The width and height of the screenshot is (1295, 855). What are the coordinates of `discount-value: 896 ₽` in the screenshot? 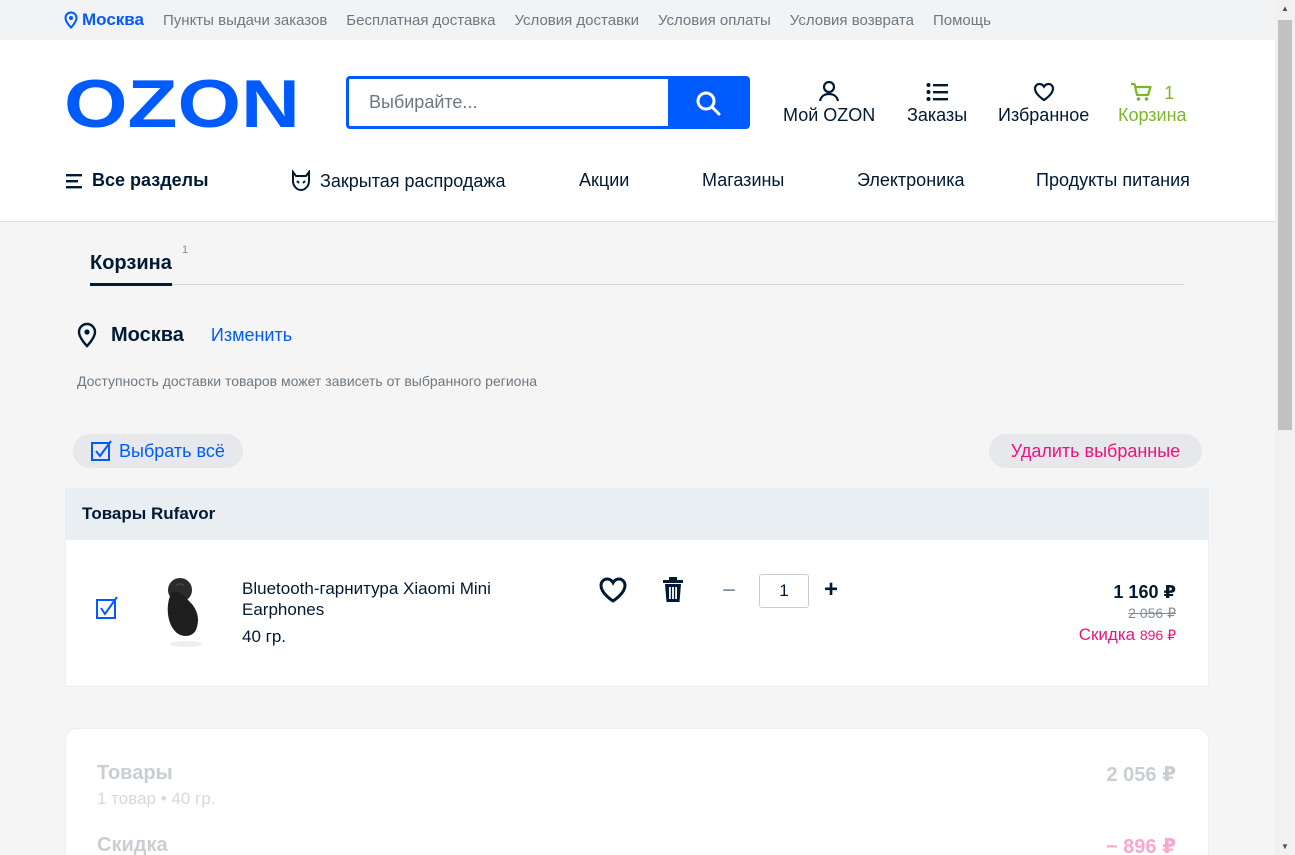 It's located at (1157, 635).